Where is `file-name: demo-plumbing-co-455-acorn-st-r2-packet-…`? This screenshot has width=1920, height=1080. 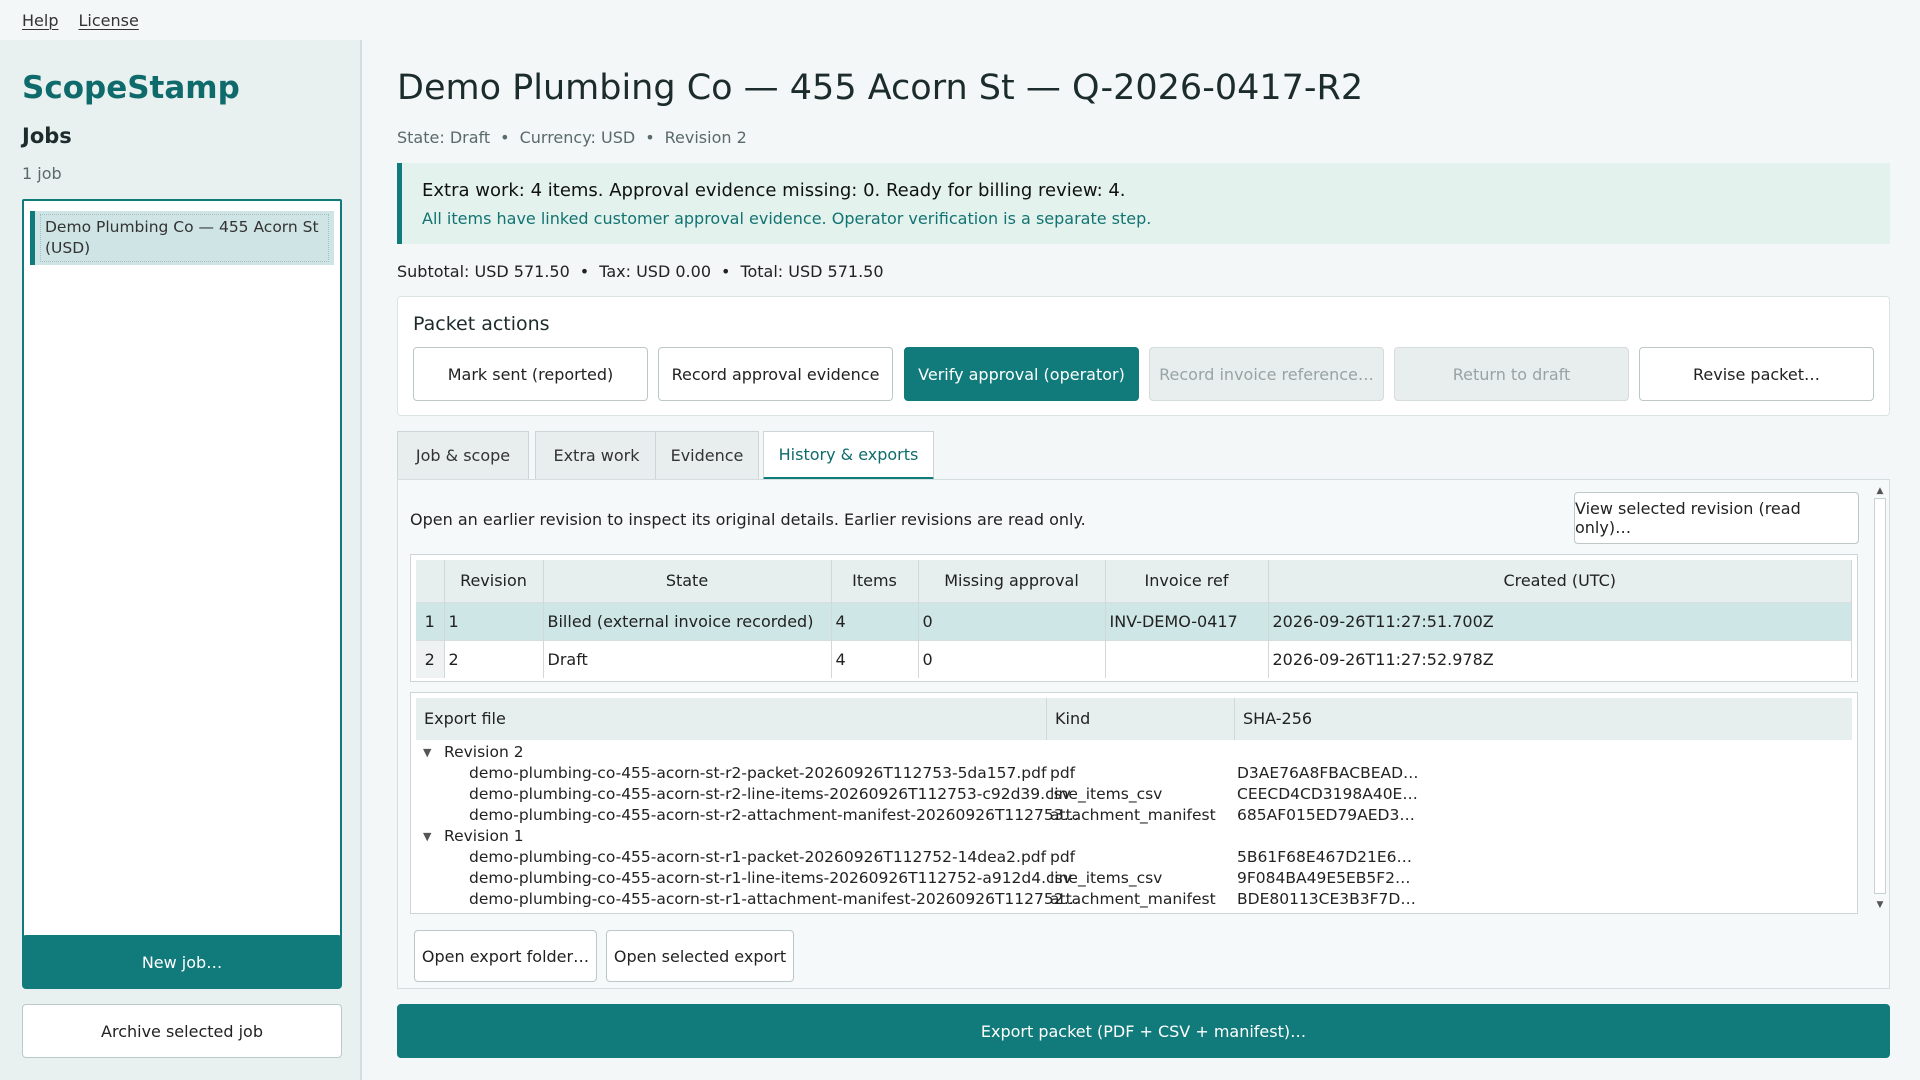 file-name: demo-plumbing-co-455-acorn-st-r2-packet-… is located at coordinates (758, 773).